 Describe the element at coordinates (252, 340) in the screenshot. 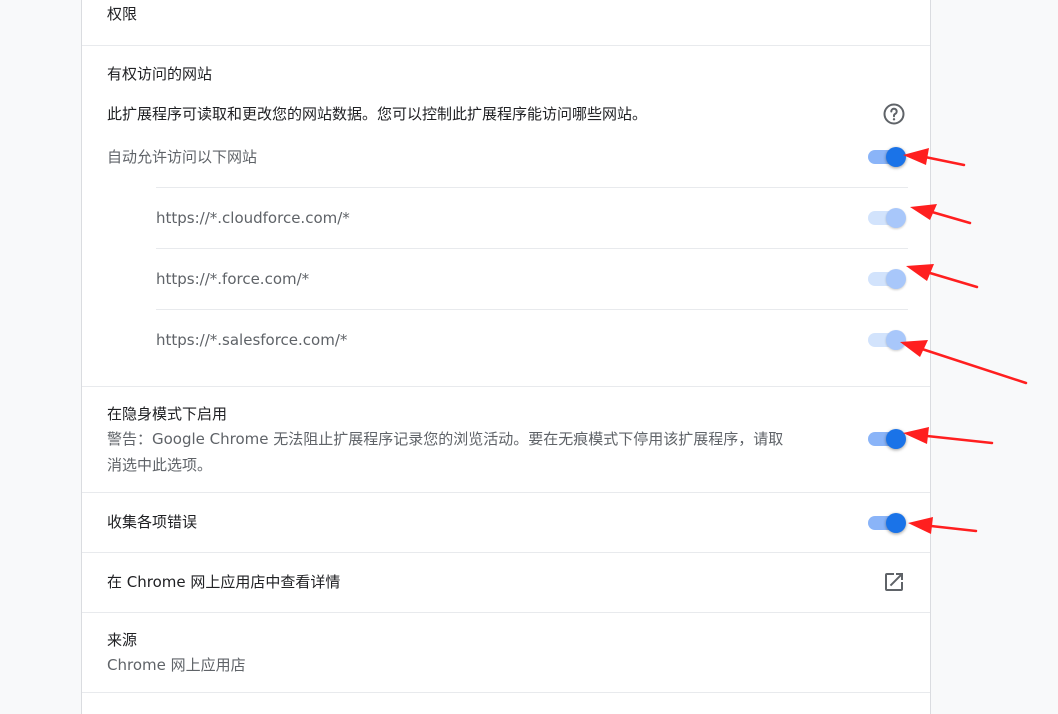

I see `site-url-salesforce: https://*.salesforce.com/*` at that location.